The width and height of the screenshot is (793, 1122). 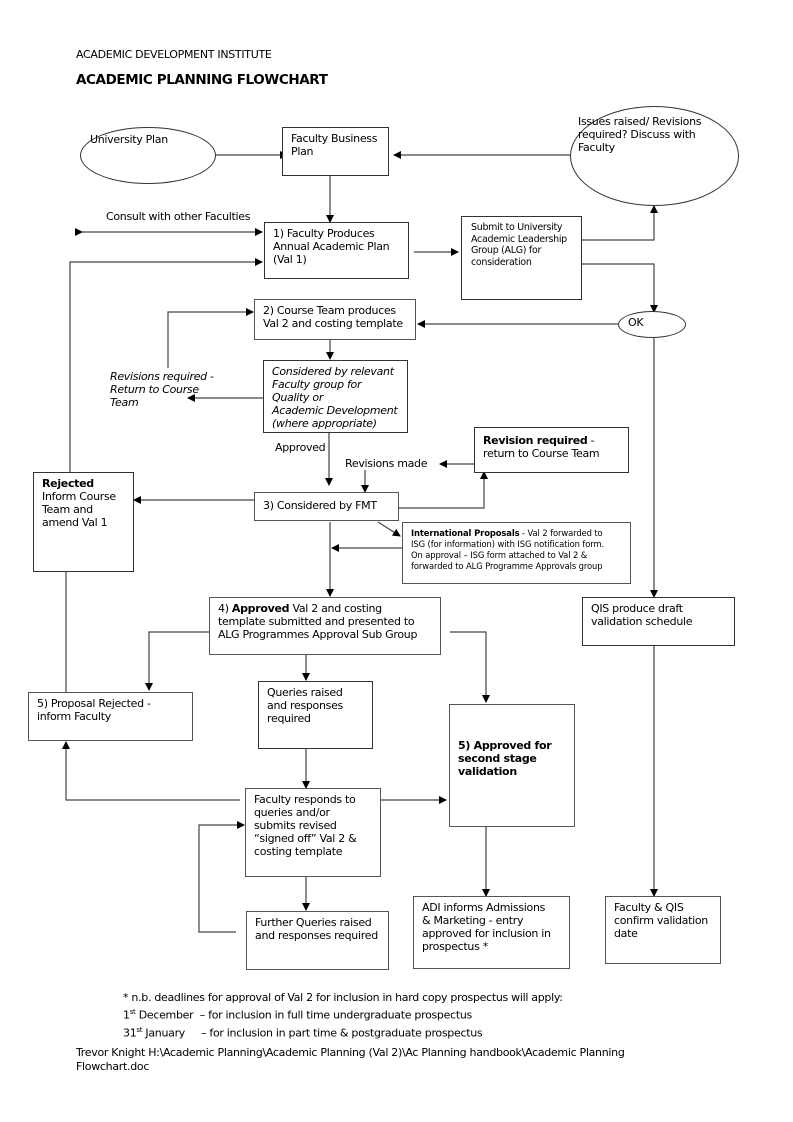 What do you see at coordinates (501, 262) in the screenshot?
I see `alg-line: consideration` at bounding box center [501, 262].